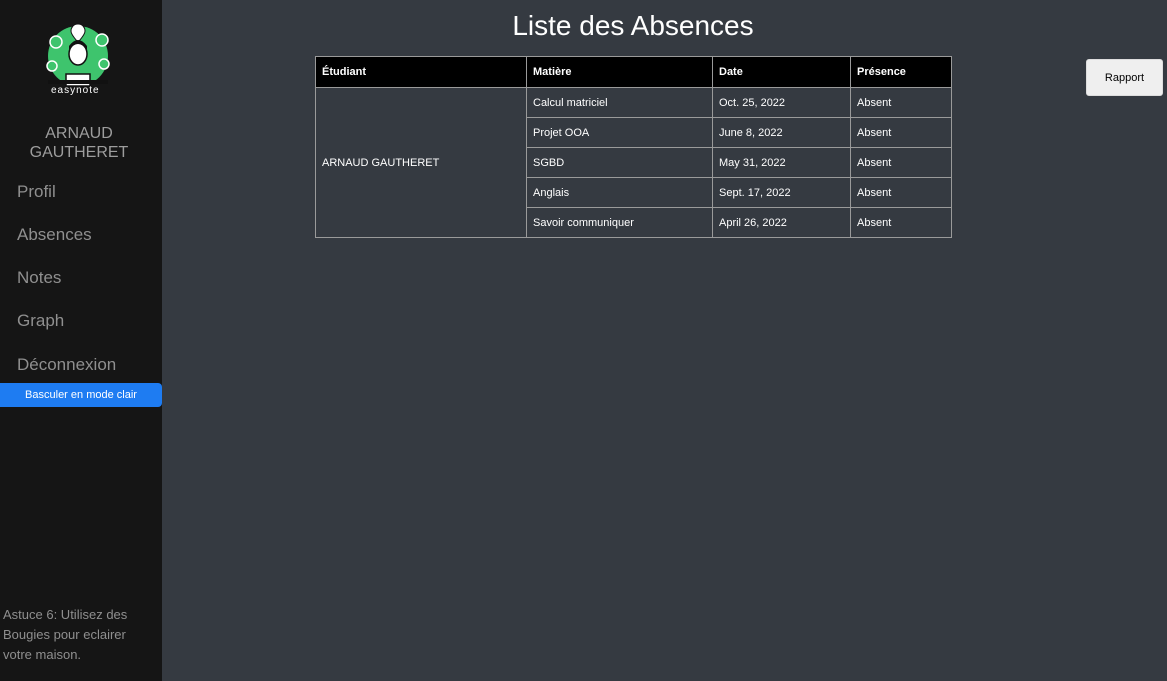 This screenshot has width=1167, height=681. What do you see at coordinates (81, 395) in the screenshot?
I see `toggle-light-mode-button: Basculer en mode clair` at bounding box center [81, 395].